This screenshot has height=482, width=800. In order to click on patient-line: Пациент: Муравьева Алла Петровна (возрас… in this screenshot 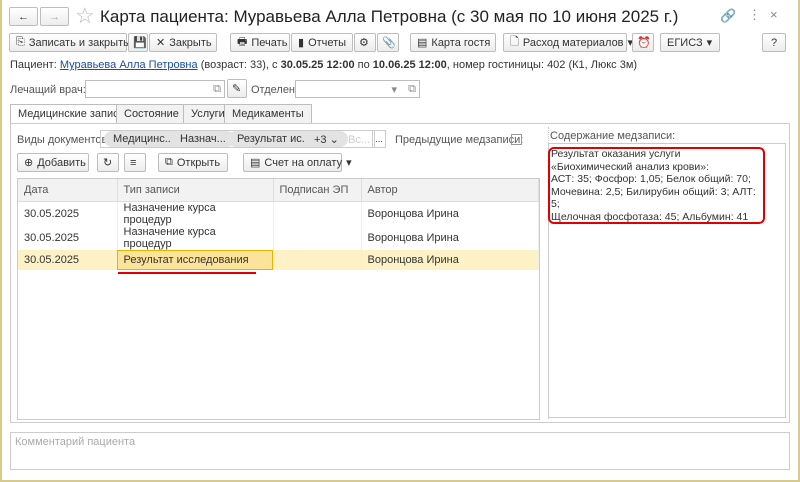, I will do `click(324, 65)`.